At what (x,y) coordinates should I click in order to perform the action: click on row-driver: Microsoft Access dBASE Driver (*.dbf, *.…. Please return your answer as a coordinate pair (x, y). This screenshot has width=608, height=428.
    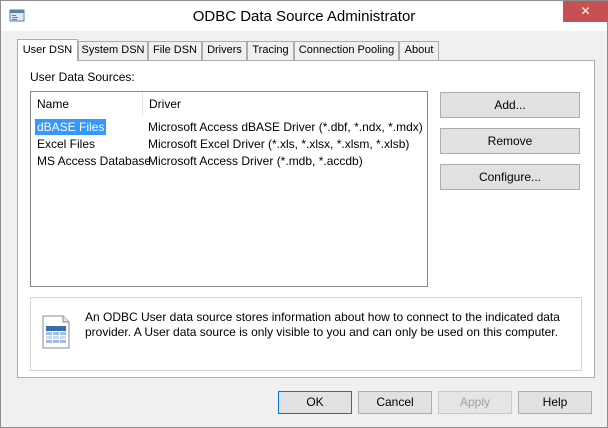
    Looking at the image, I should click on (285, 127).